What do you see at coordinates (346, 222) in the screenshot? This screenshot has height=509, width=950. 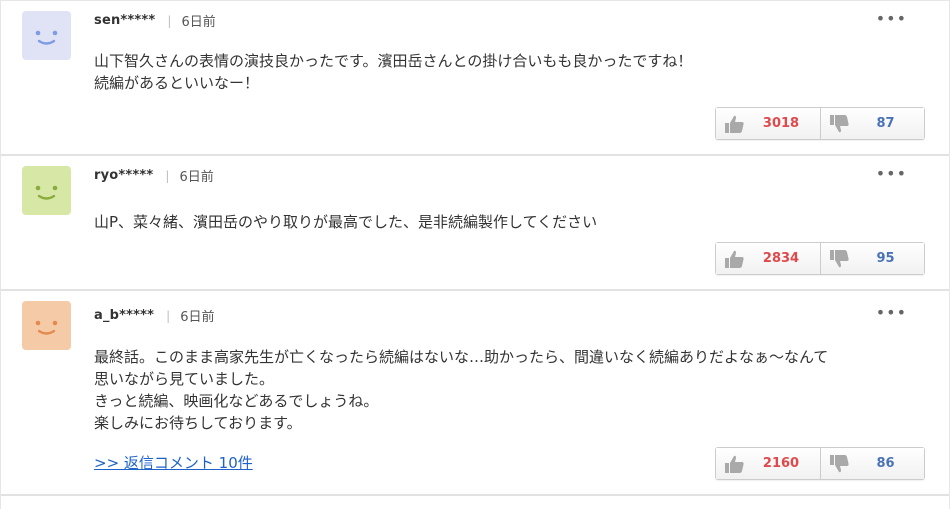 I see `comment-text-line: 山P、菜々緒、濱田岳のやり取りが最高でした、是非続編製作してください` at bounding box center [346, 222].